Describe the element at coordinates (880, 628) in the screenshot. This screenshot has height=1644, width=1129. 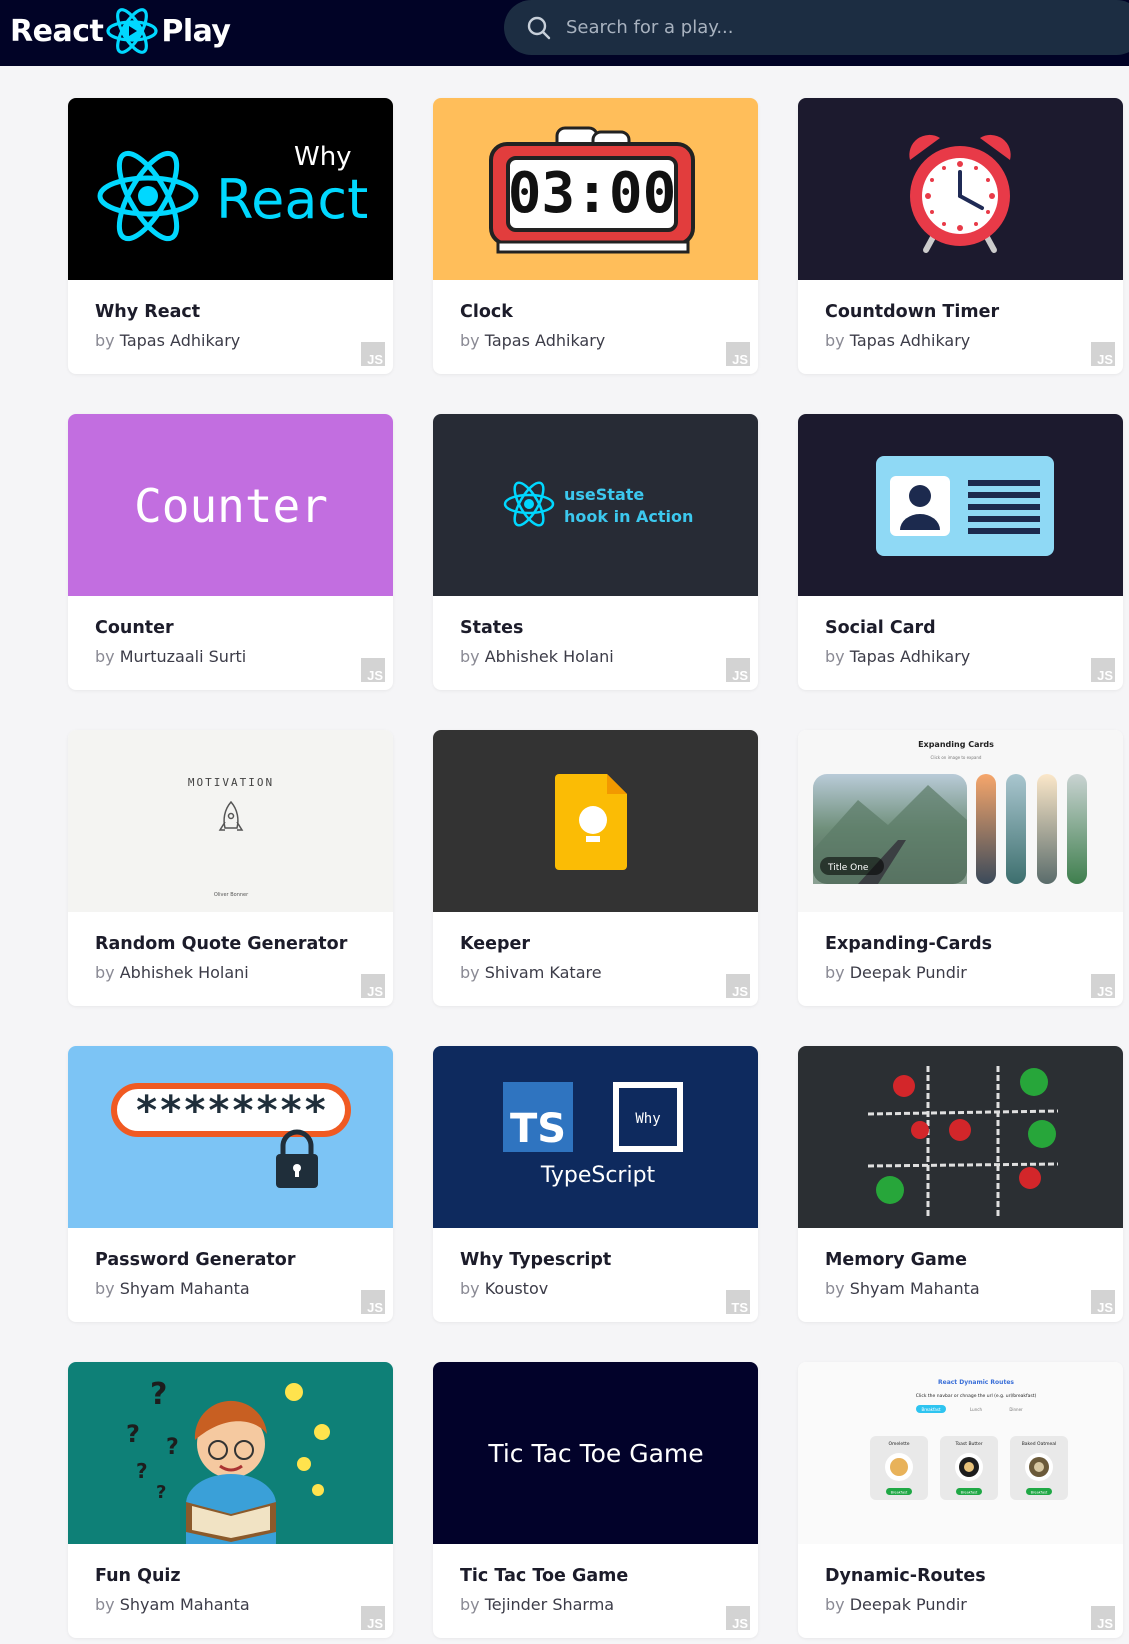
I see `play-title: Social Card` at that location.